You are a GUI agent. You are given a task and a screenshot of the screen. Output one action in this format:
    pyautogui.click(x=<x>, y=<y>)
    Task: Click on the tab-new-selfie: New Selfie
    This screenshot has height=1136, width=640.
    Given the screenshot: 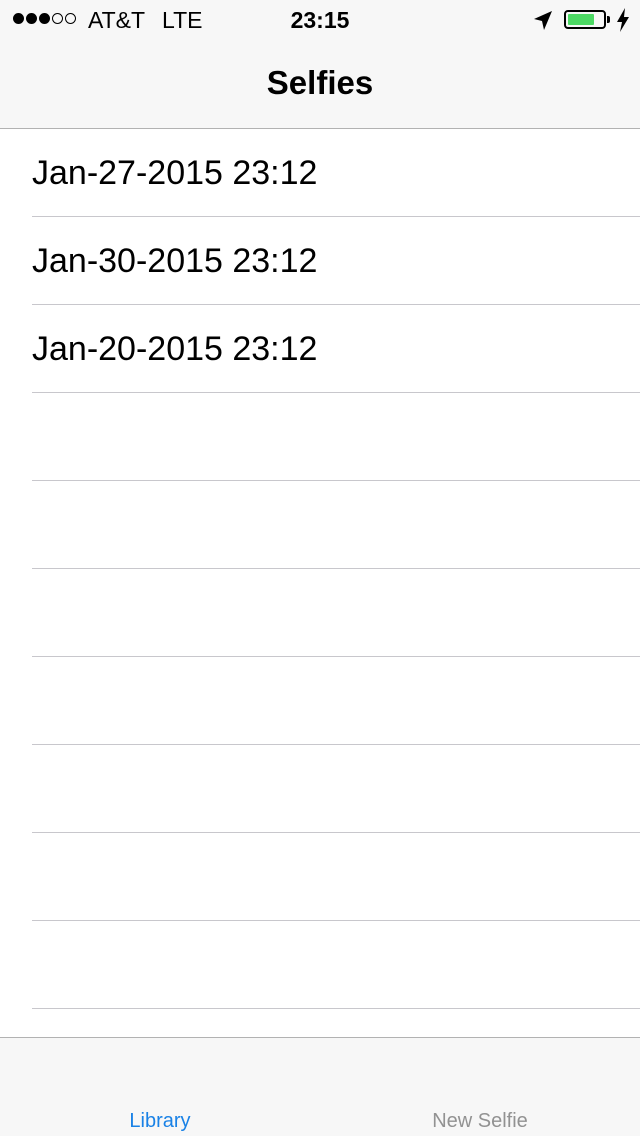 What is the action you would take?
    pyautogui.click(x=480, y=1087)
    